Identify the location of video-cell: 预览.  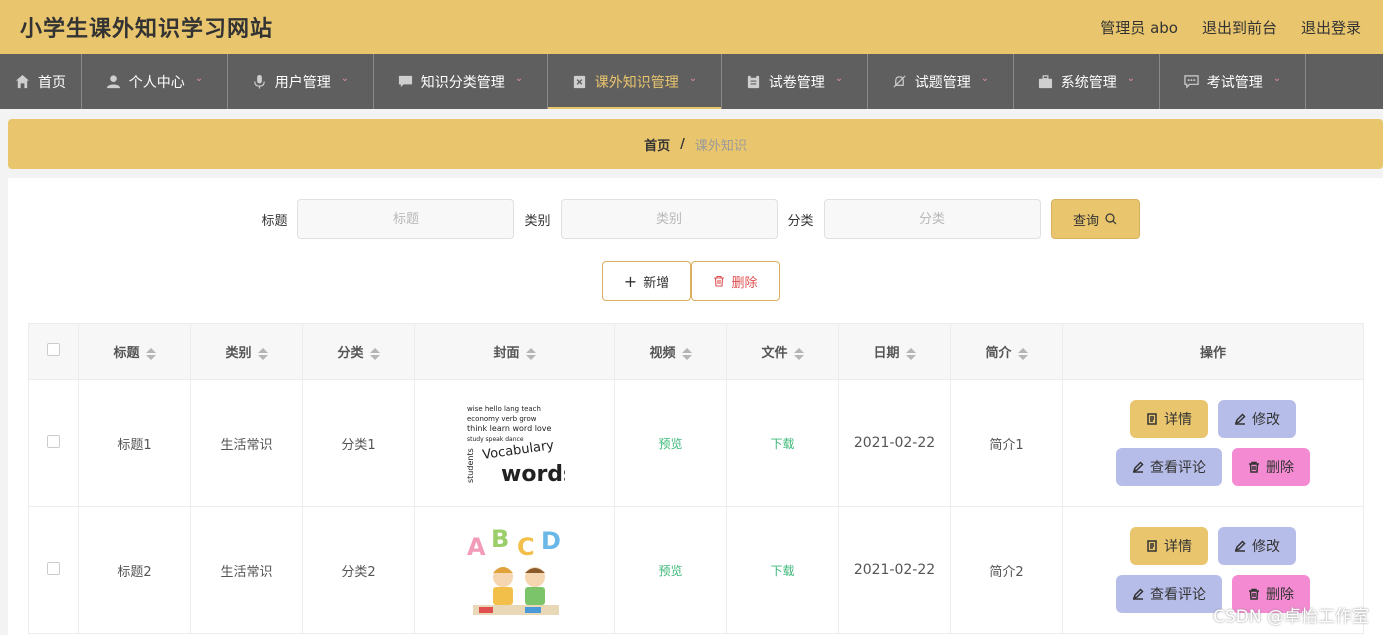
(670, 570).